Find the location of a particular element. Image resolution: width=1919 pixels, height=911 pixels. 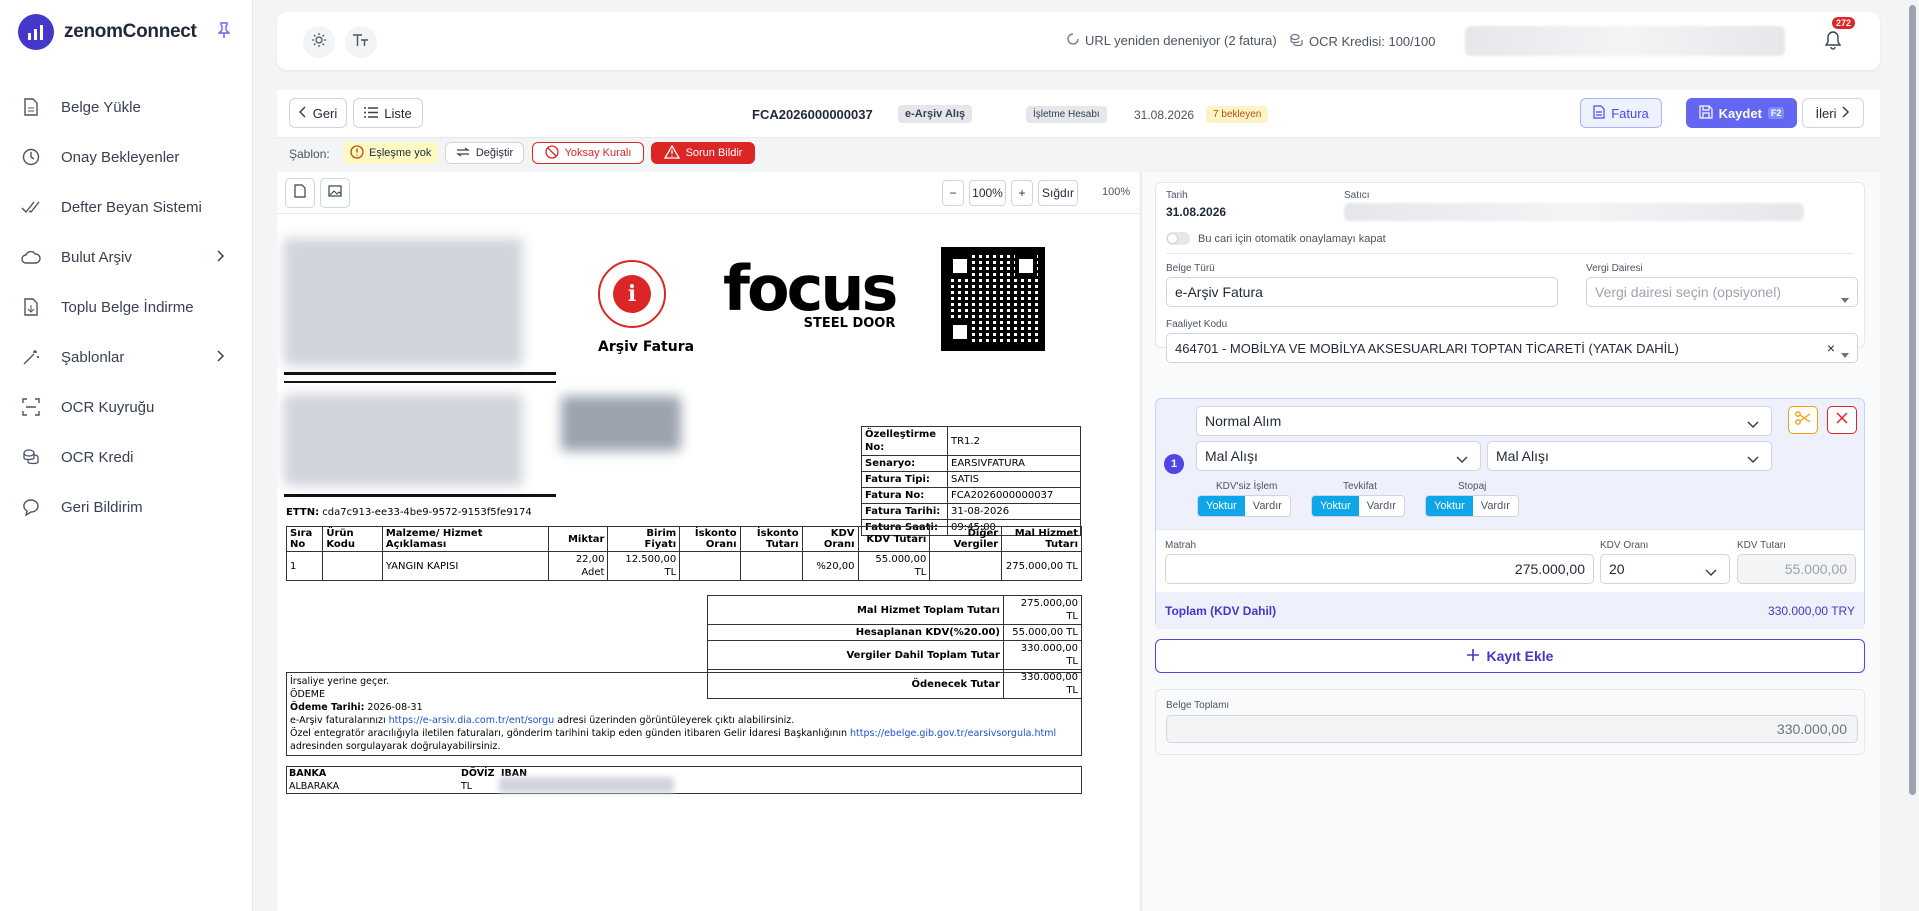

warning-circle-icon is located at coordinates (357, 153).